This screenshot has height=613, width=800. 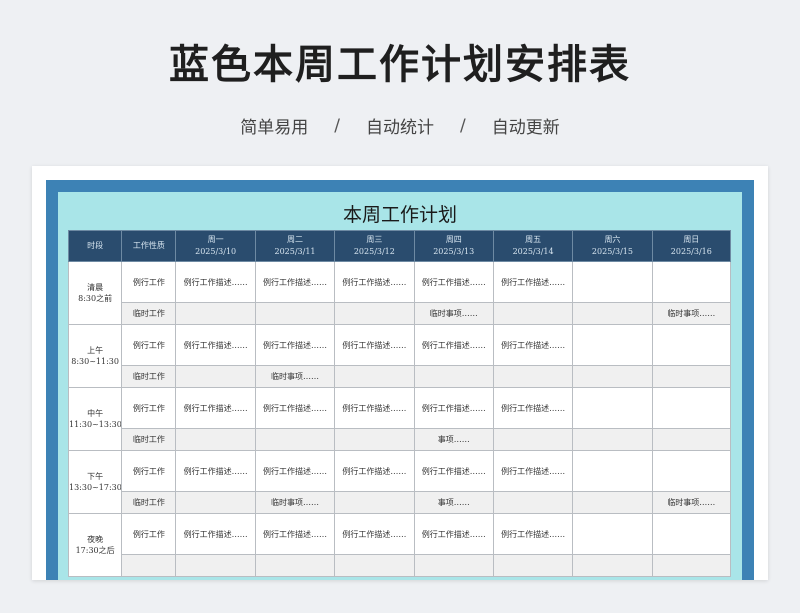 What do you see at coordinates (400, 65) in the screenshot?
I see `page-title: 蓝色本周工作计划安排表` at bounding box center [400, 65].